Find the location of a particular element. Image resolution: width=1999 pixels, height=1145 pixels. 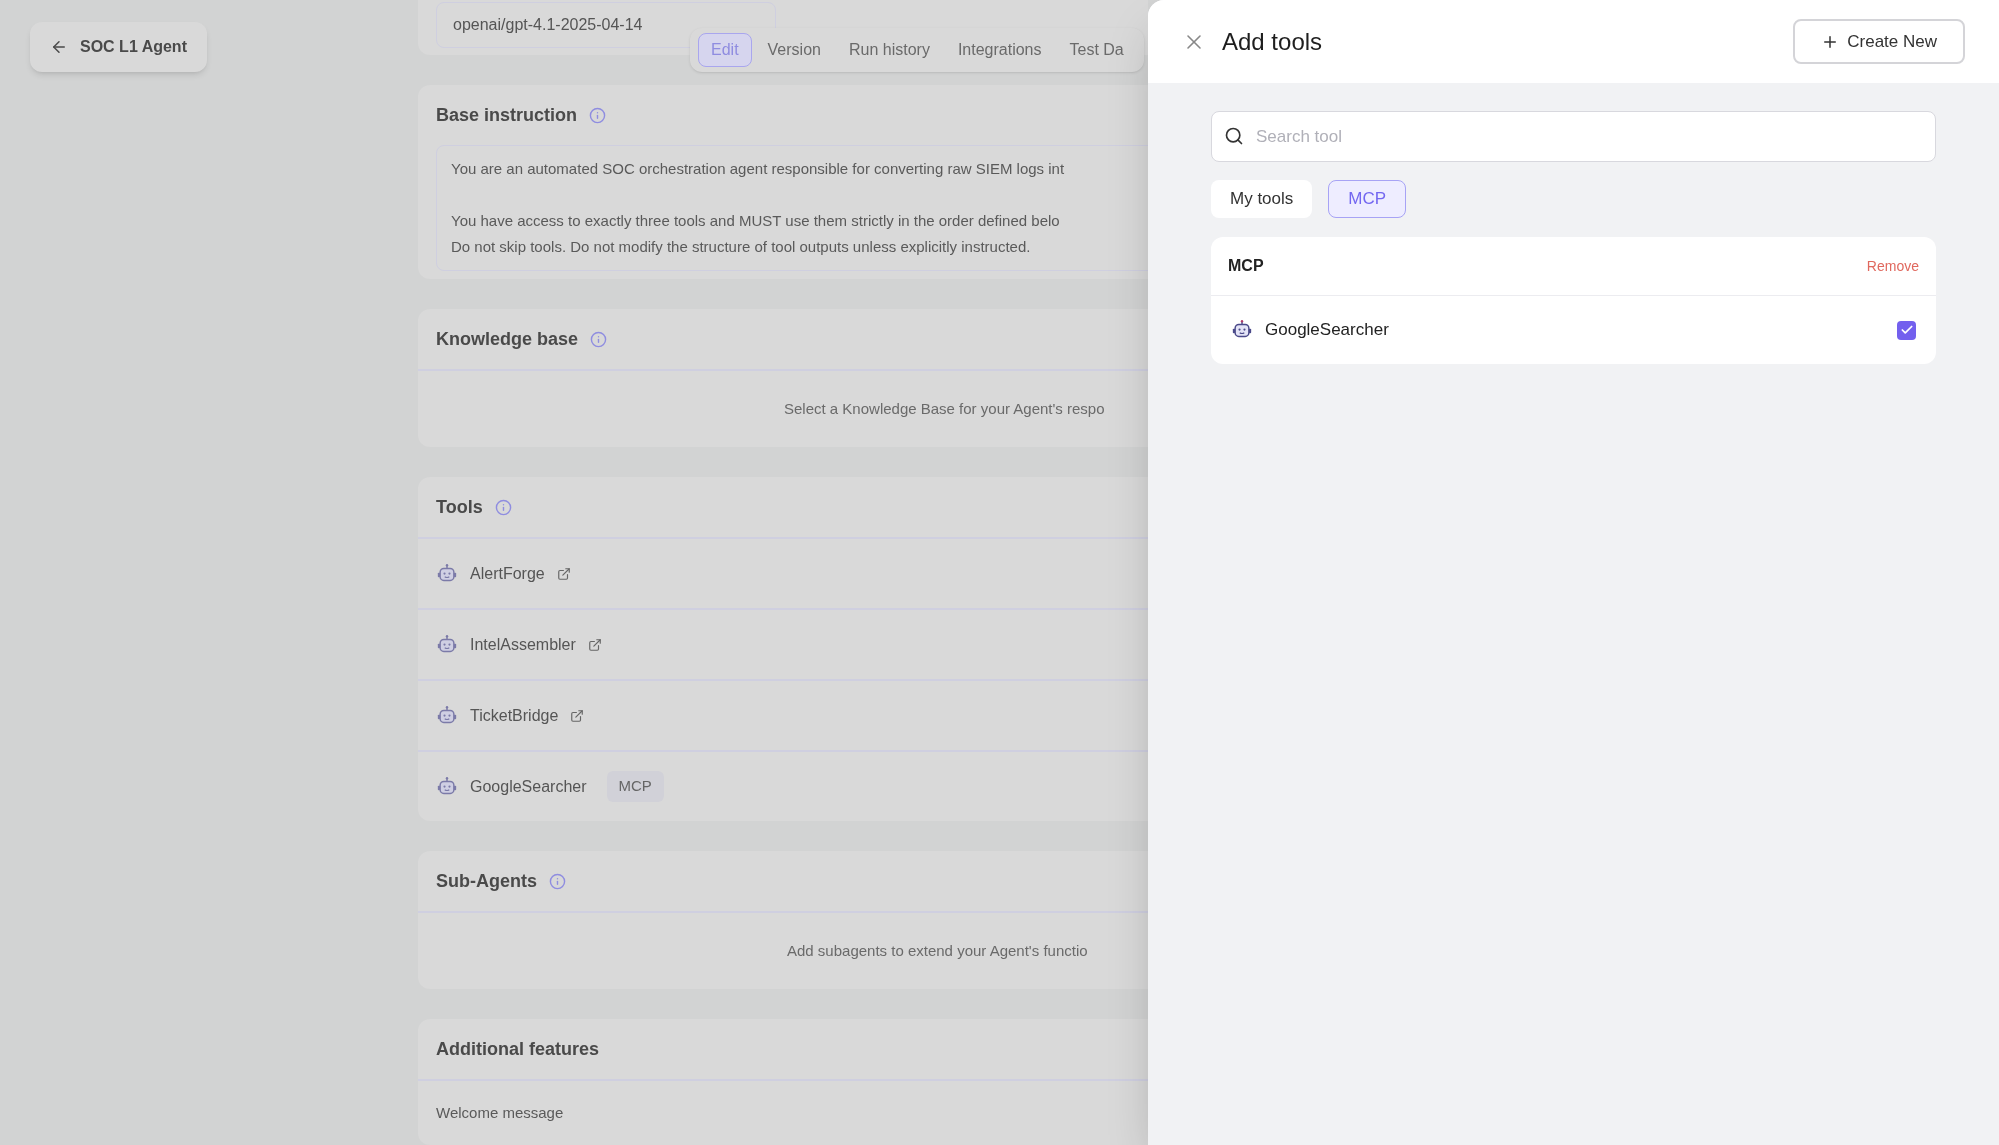

tab: Edit is located at coordinates (725, 50).